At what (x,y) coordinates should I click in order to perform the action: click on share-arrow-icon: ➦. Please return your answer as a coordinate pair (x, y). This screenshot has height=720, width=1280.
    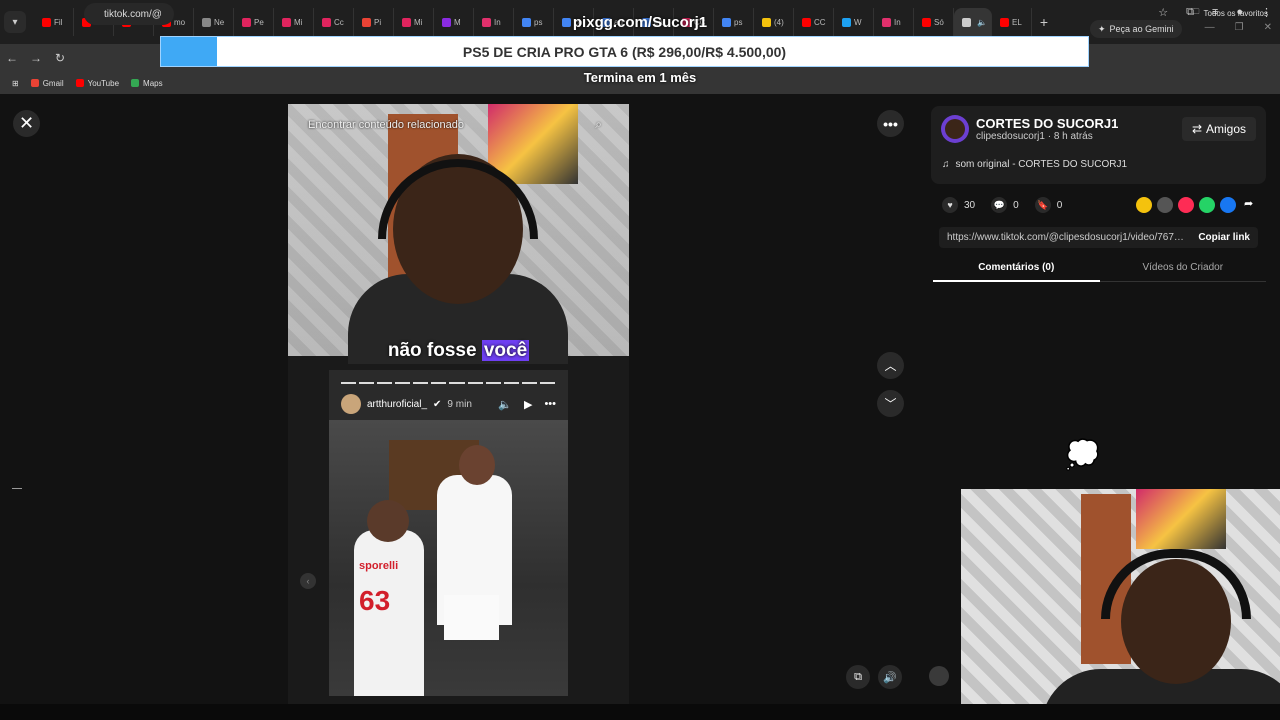
    Looking at the image, I should click on (1248, 203).